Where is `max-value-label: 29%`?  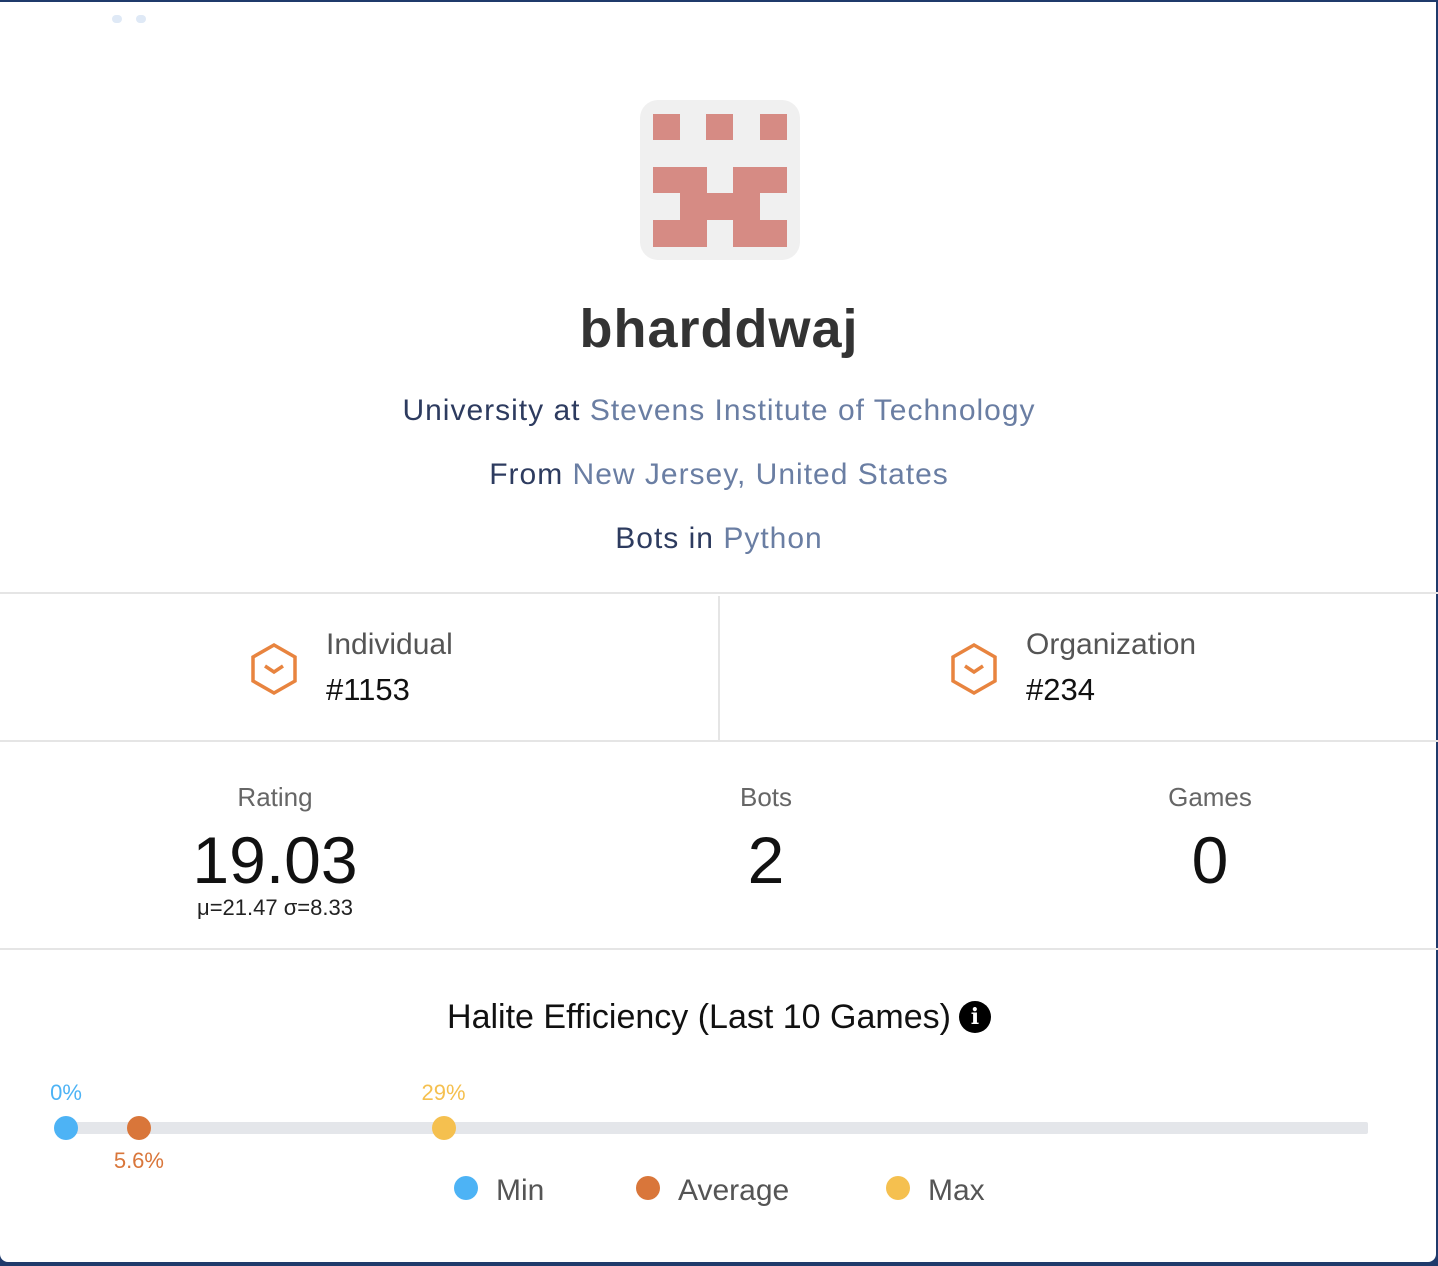 max-value-label: 29% is located at coordinates (443, 1092).